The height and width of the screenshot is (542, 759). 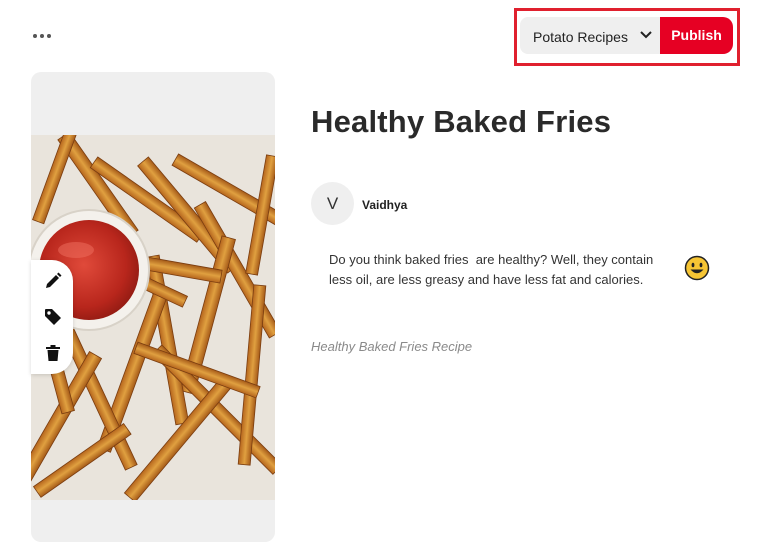 What do you see at coordinates (461, 122) in the screenshot?
I see `pin-title: Healthy Baked Fries` at bounding box center [461, 122].